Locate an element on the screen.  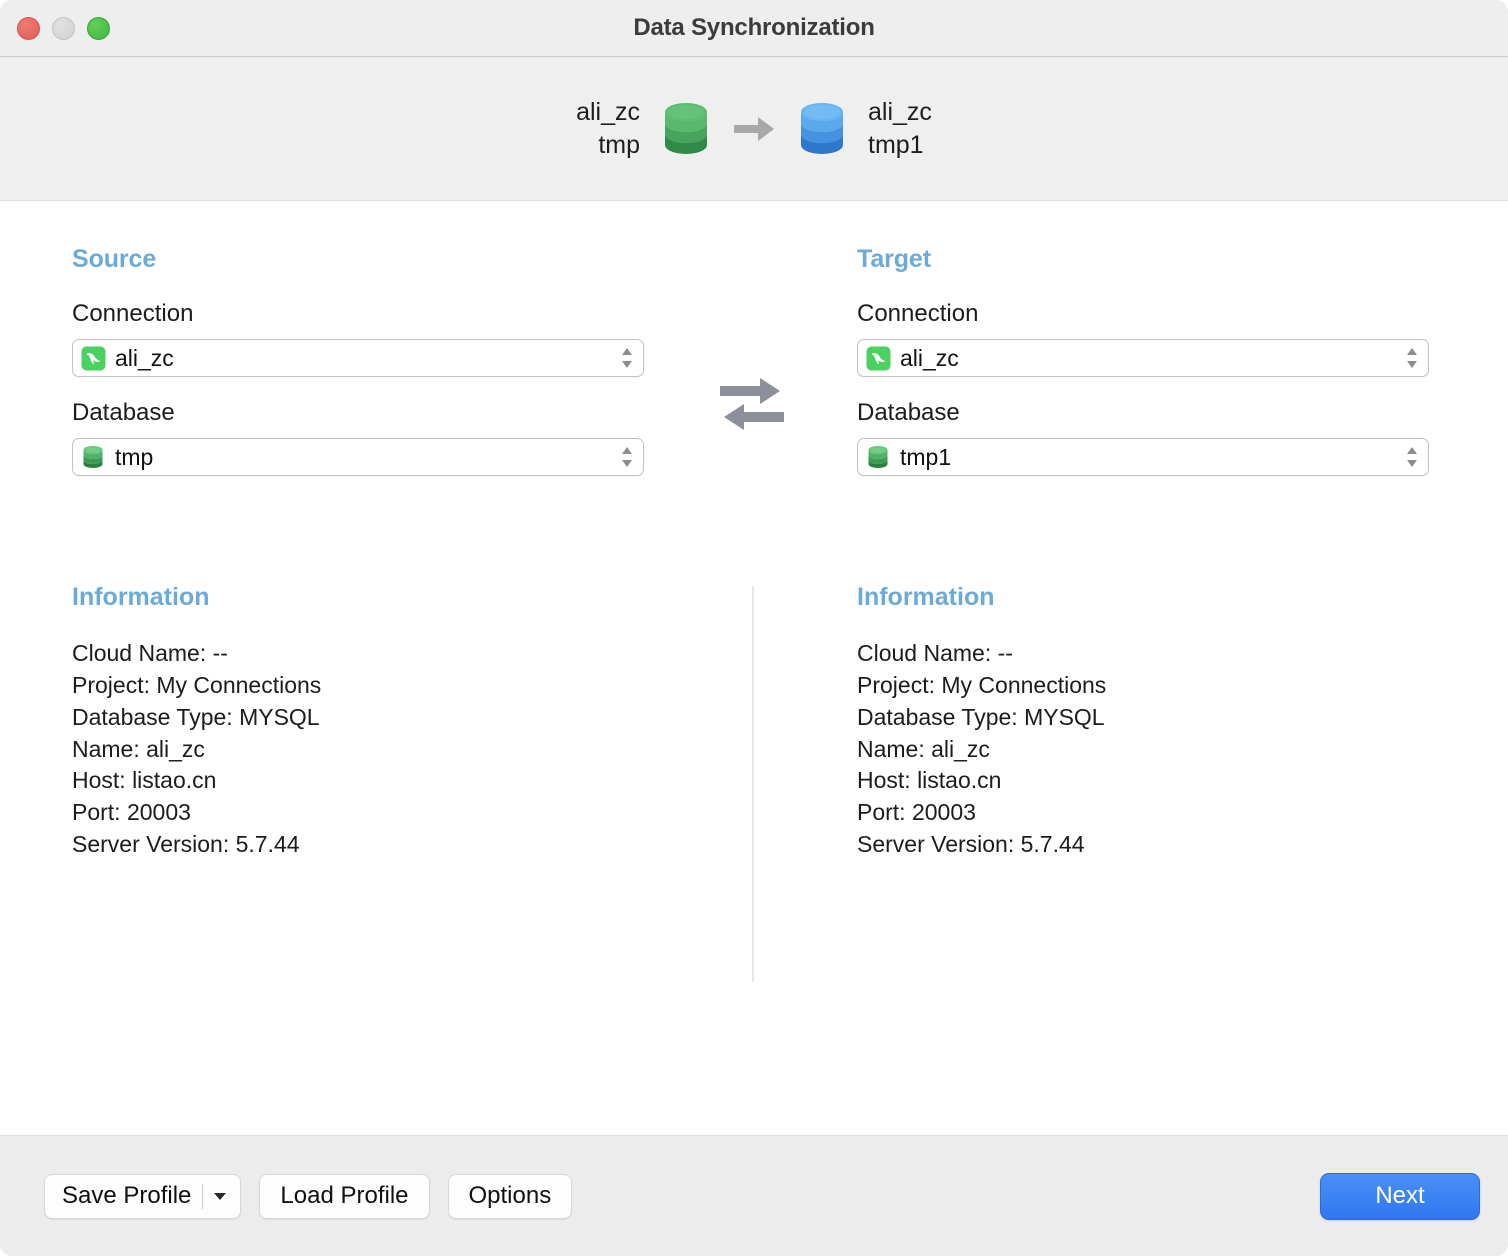
save-profile-button: Save Profile is located at coordinates (143, 1196).